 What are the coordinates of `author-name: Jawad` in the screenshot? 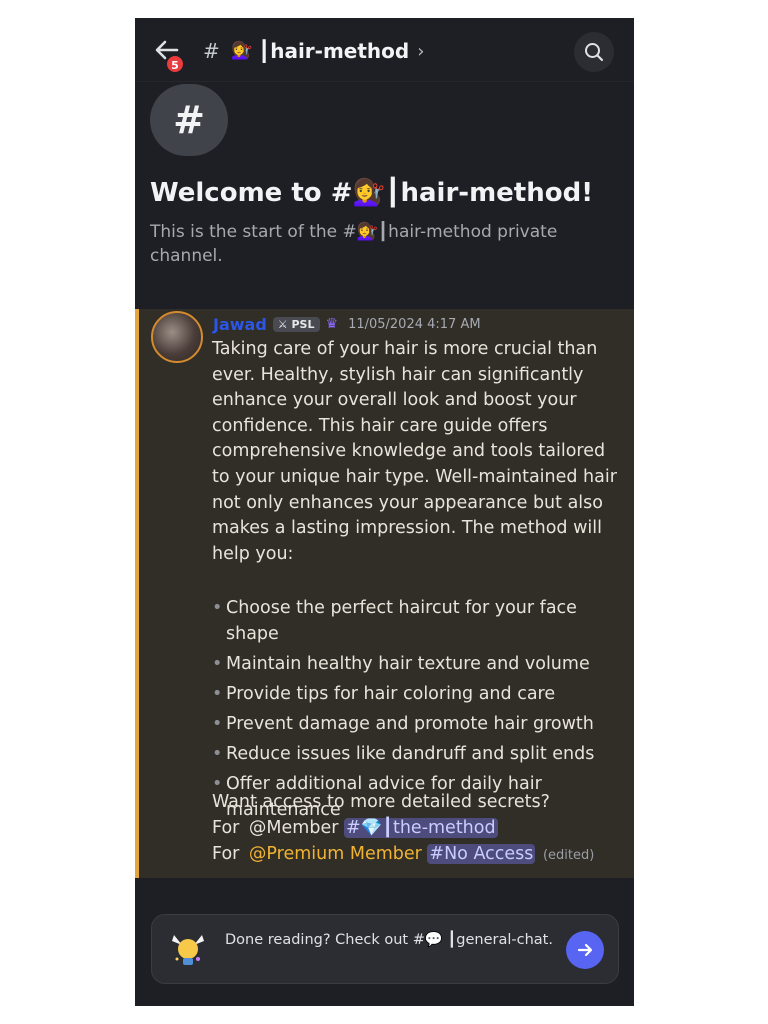 It's located at (240, 324).